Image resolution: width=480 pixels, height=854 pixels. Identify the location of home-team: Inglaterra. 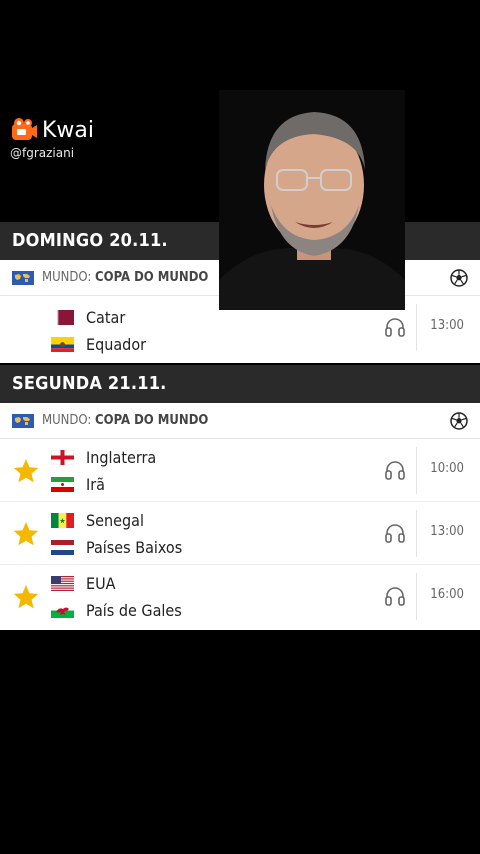
(121, 457).